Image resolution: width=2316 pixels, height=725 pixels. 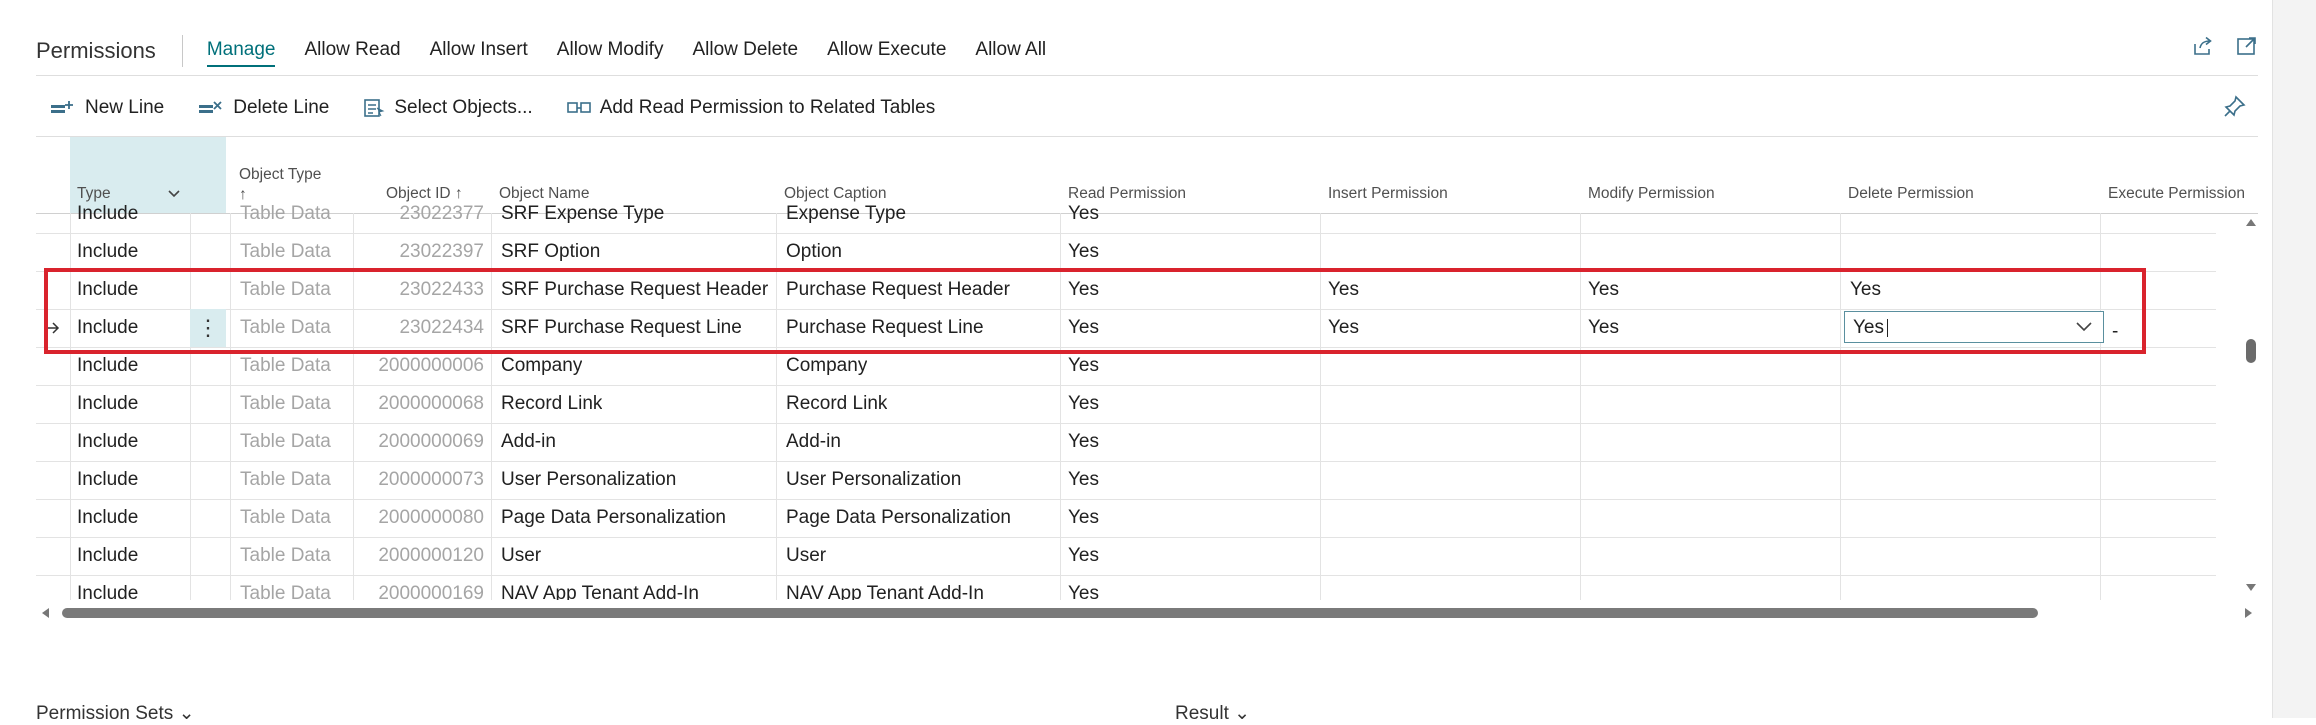 What do you see at coordinates (2251, 351) in the screenshot?
I see `vertical-scroll-thumb` at bounding box center [2251, 351].